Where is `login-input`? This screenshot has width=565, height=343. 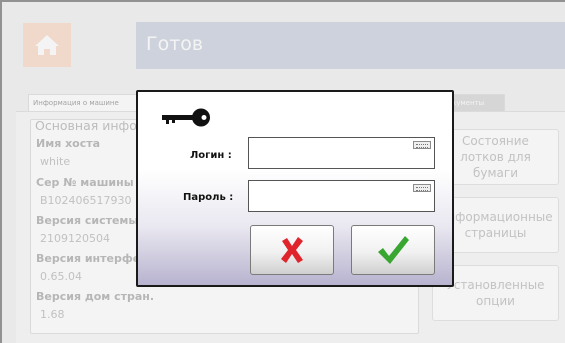 login-input is located at coordinates (341, 153).